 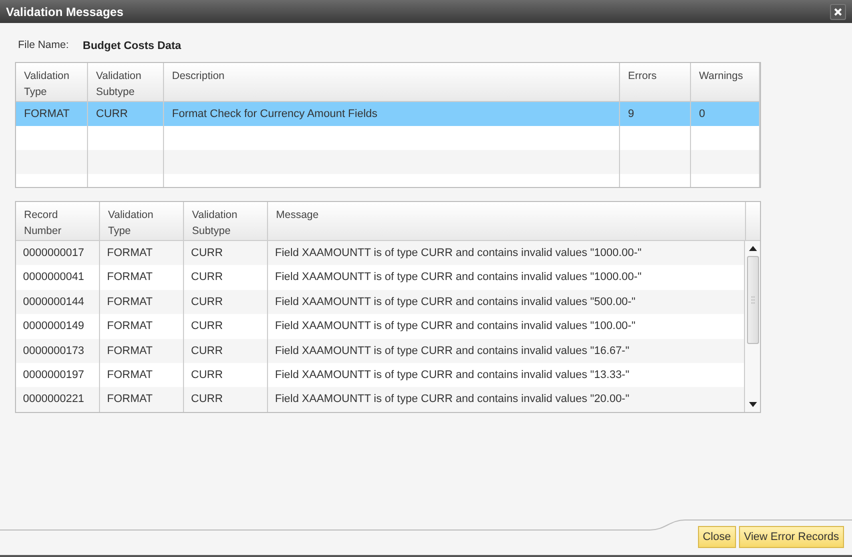 I want to click on table-cell-text: 0000000149, so click(x=53, y=326).